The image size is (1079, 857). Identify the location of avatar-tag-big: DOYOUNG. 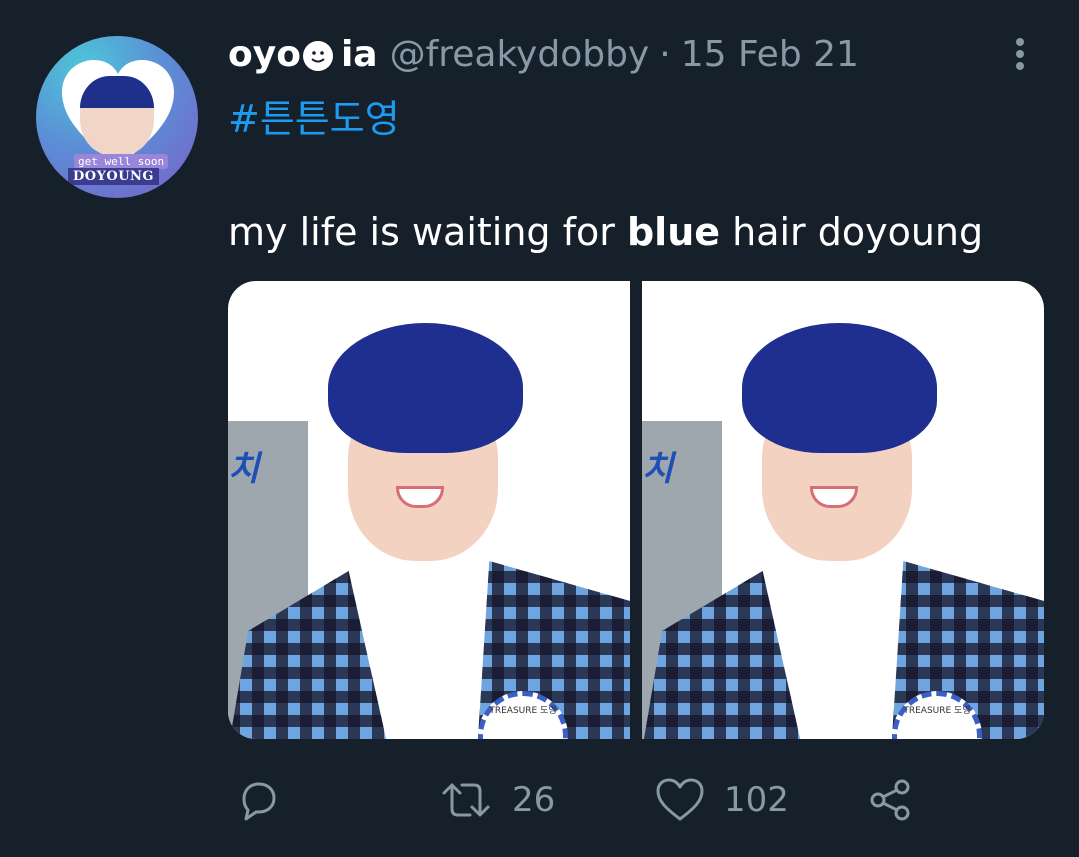
(114, 176).